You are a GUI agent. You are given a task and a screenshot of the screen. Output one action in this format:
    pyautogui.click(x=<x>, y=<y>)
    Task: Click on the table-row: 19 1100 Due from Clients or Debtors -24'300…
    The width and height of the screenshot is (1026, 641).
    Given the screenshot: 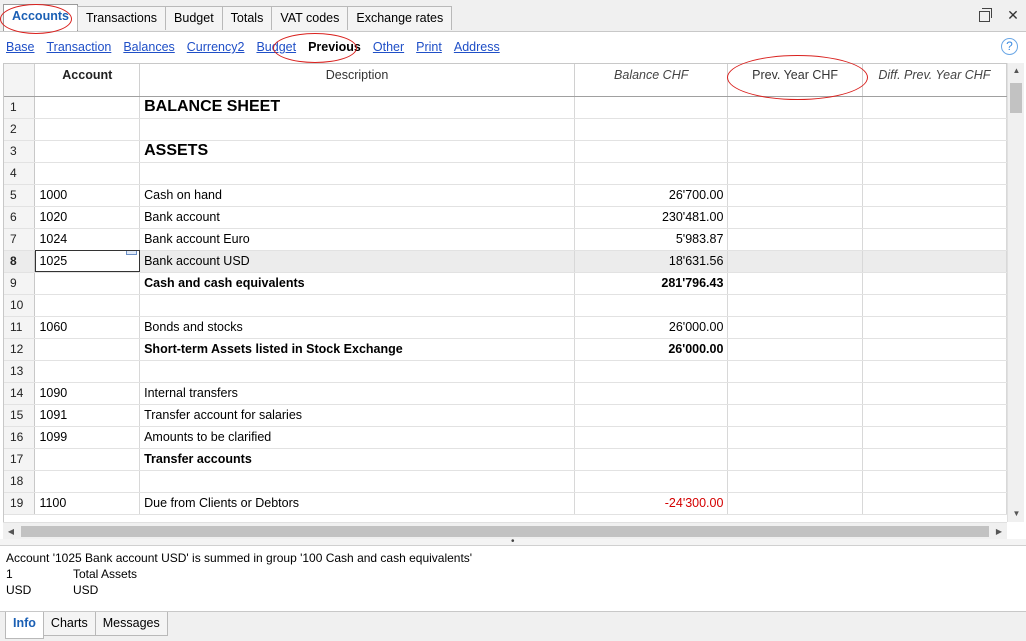 What is the action you would take?
    pyautogui.click(x=505, y=503)
    